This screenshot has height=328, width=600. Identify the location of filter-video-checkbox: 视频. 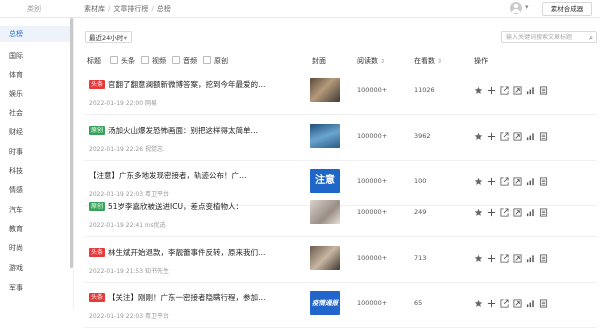
(153, 61).